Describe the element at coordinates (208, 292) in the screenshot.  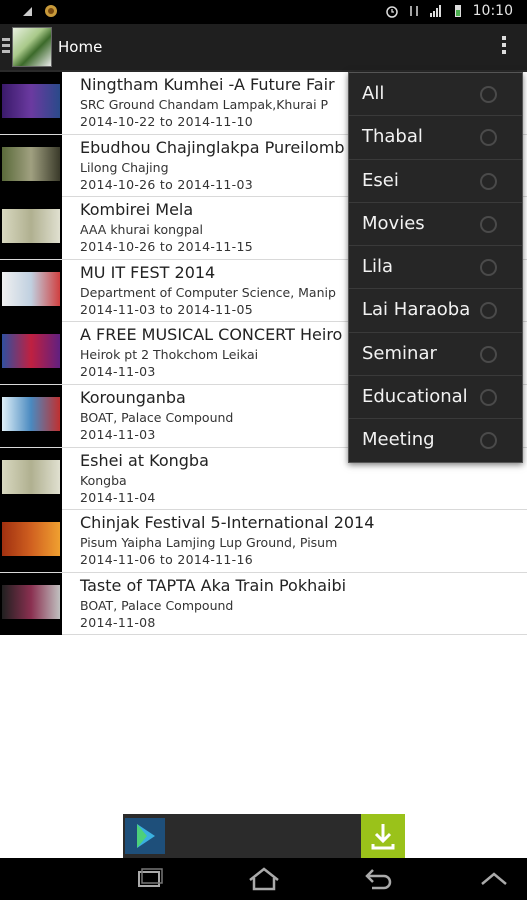
I see `event-place: Department of Computer Science, Manip` at that location.